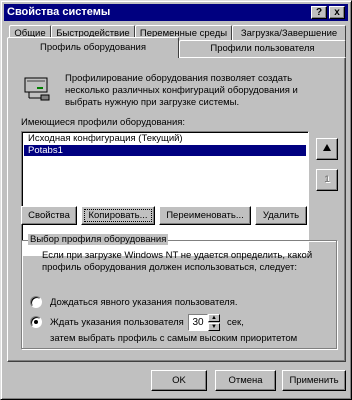 This screenshot has width=352, height=400. I want to click on delete-button: Удалить, so click(281, 215).